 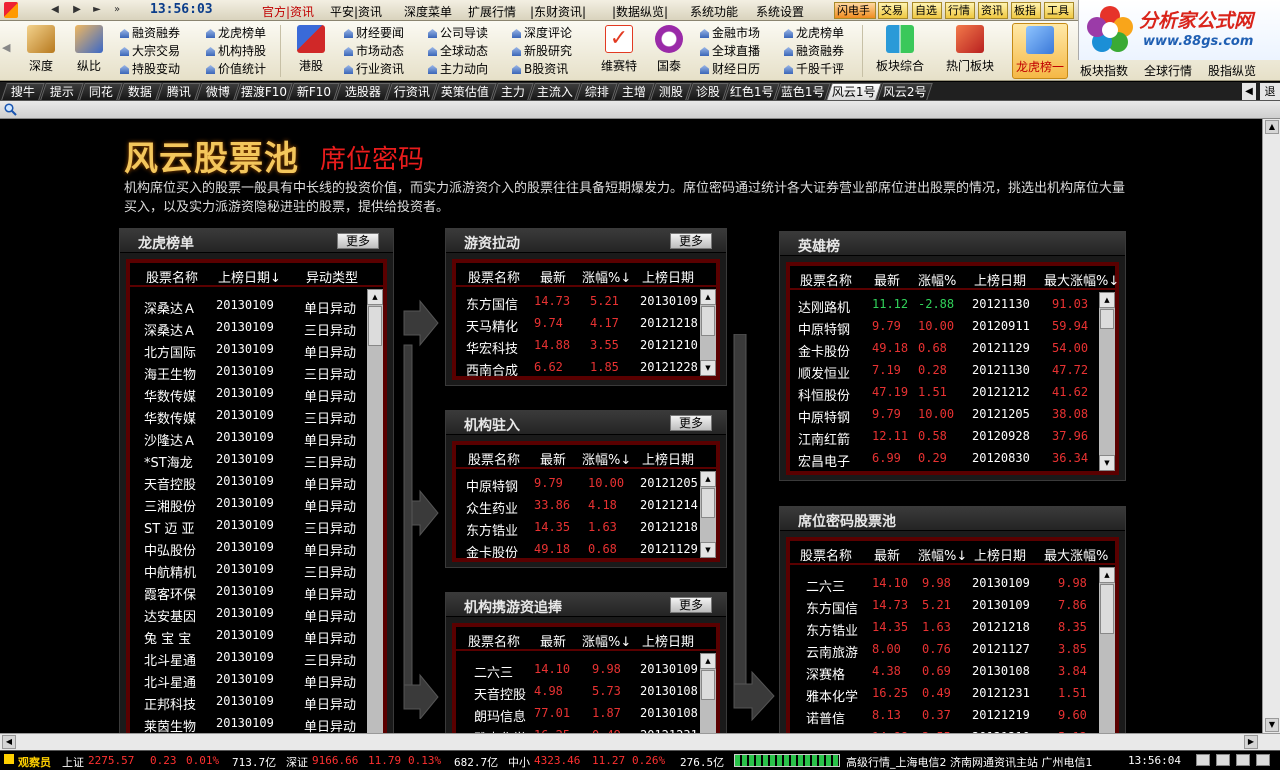 I want to click on table-row: 华数传媒 20130109 三日异动, so click(x=248, y=416).